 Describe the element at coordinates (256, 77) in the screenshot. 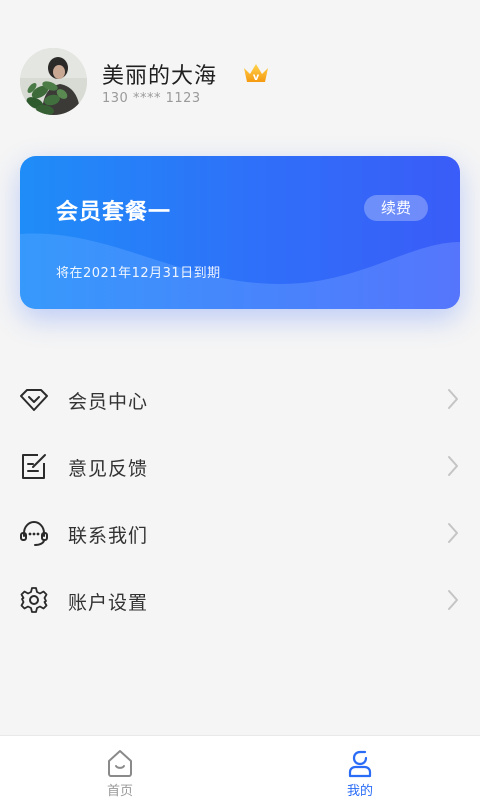

I see `vip-badge-letter: v` at that location.